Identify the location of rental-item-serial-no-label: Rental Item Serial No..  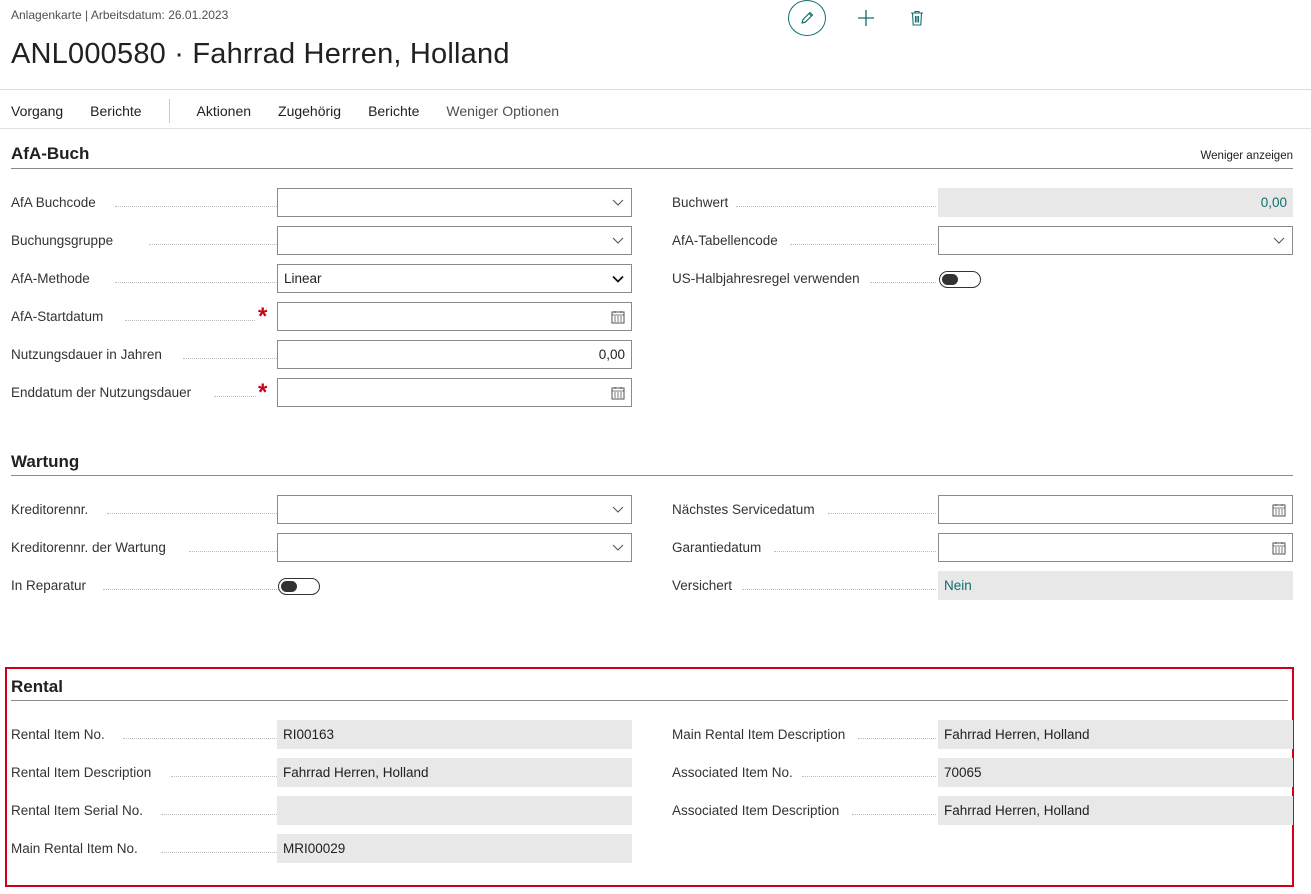
(77, 810).